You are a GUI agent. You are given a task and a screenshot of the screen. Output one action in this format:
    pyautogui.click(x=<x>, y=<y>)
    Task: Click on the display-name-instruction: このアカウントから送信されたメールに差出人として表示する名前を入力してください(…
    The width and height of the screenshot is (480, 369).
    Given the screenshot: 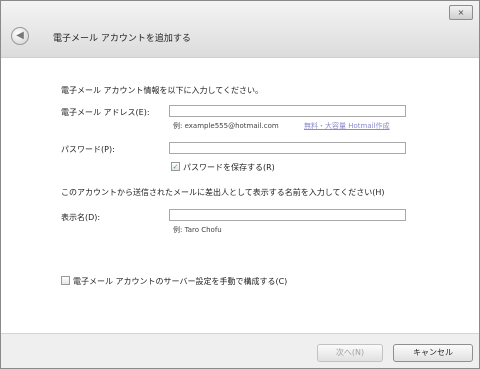 What is the action you would take?
    pyautogui.click(x=223, y=192)
    